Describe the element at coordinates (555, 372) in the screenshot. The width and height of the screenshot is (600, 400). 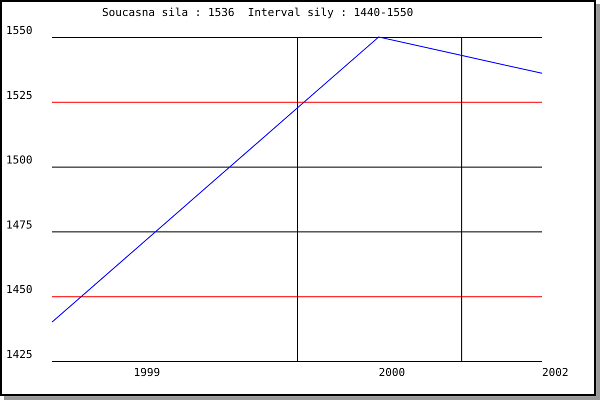
I see `axis-label: 2002` at that location.